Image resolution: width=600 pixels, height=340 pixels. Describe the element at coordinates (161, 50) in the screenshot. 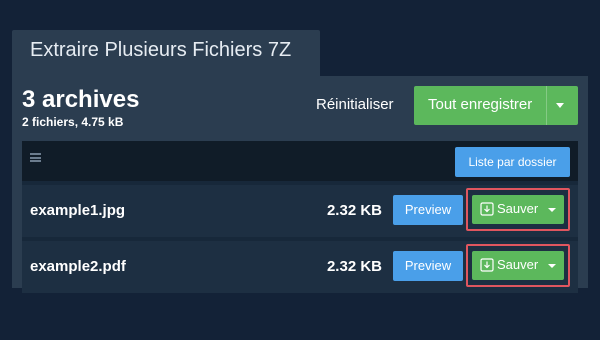

I see `window-title: Extraire Plusieurs Fichiers 7Z` at that location.